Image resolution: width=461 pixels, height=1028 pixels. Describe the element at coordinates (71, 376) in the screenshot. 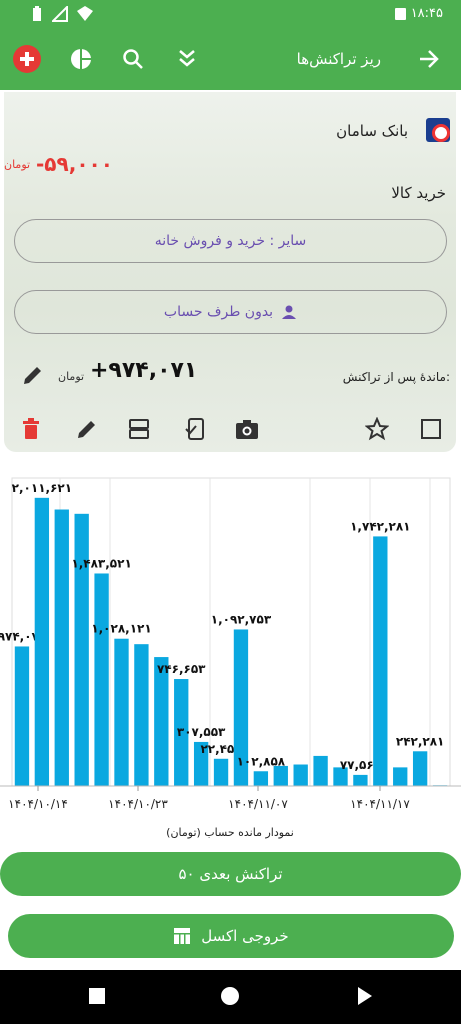

I see `balance-unit: تومان` at that location.